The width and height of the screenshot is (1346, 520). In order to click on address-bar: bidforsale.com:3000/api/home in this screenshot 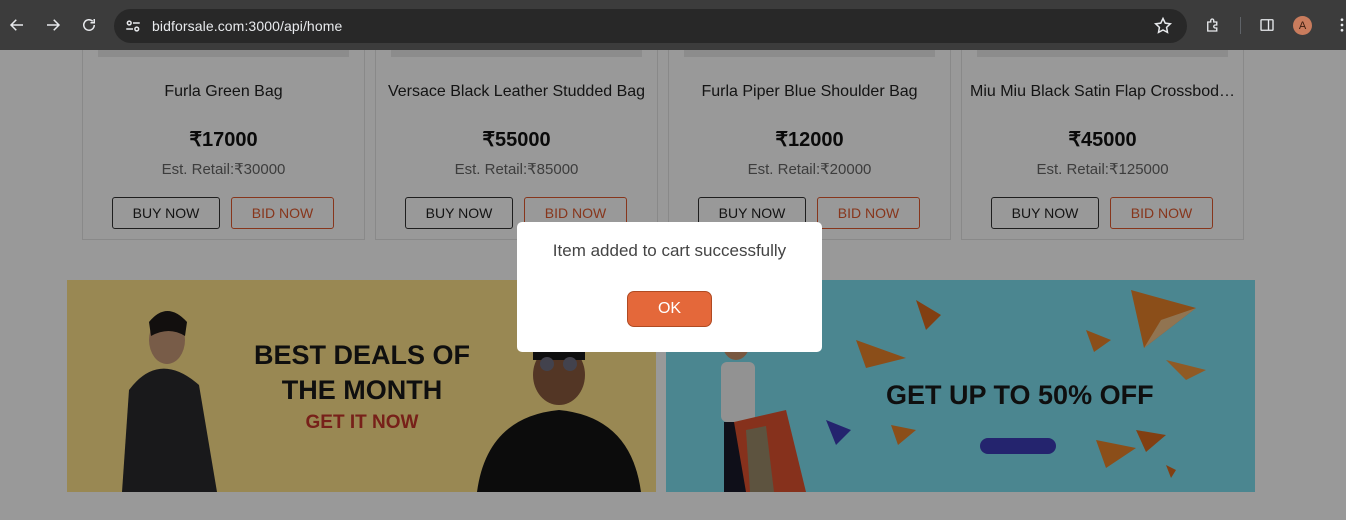, I will do `click(650, 26)`.